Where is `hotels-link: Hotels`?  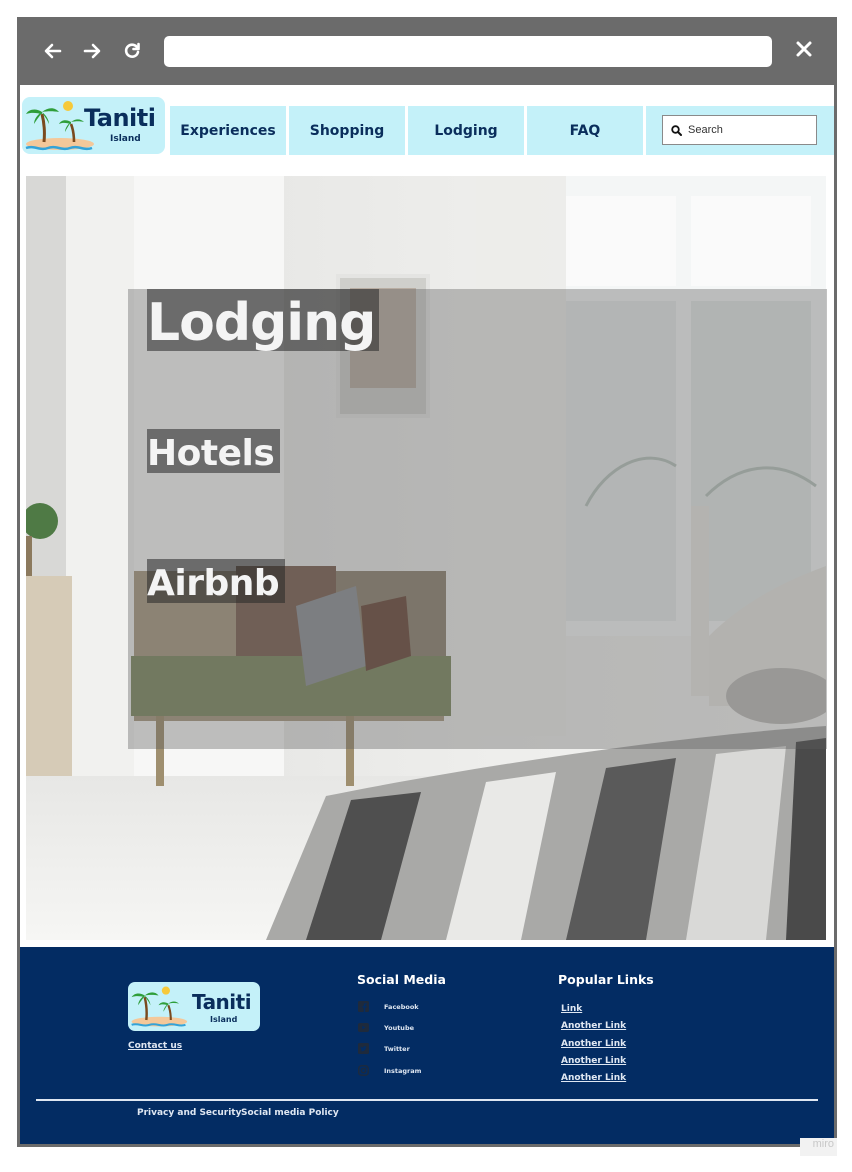
hotels-link: Hotels is located at coordinates (214, 451).